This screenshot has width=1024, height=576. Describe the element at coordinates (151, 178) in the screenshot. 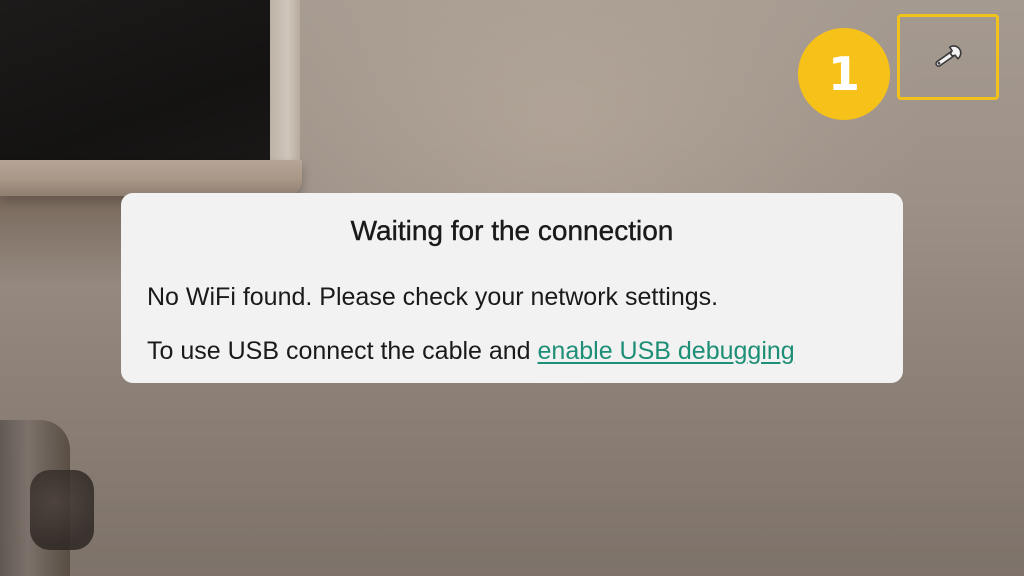

I see `background-shelf` at that location.